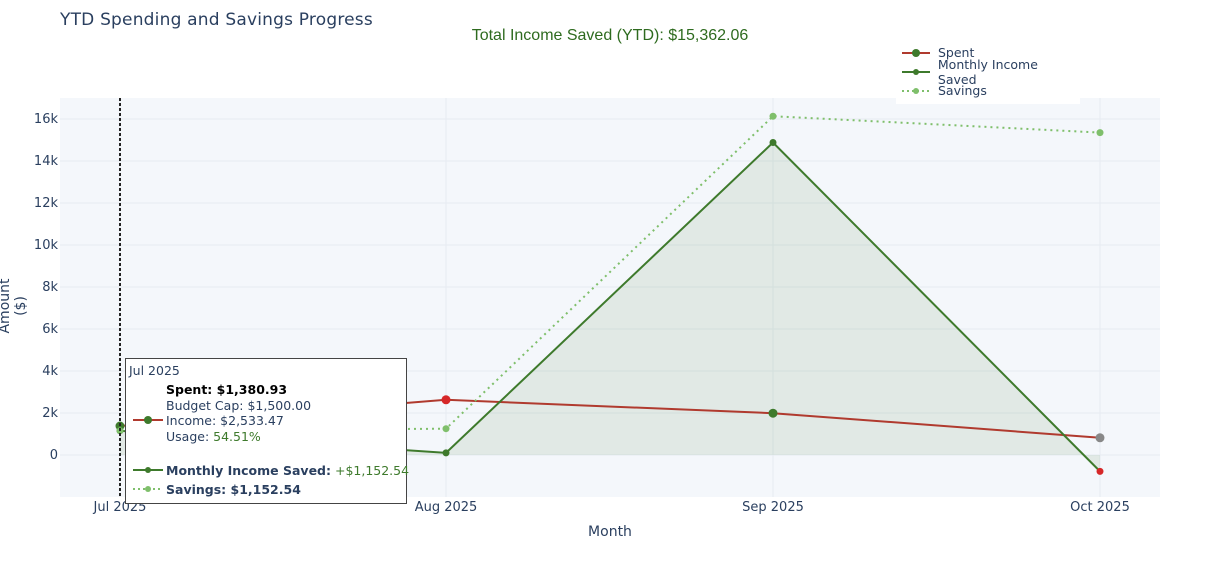 The width and height of the screenshot is (1212, 573). Describe the element at coordinates (916, 71) in the screenshot. I see `legend-swatch-income-saved` at that location.